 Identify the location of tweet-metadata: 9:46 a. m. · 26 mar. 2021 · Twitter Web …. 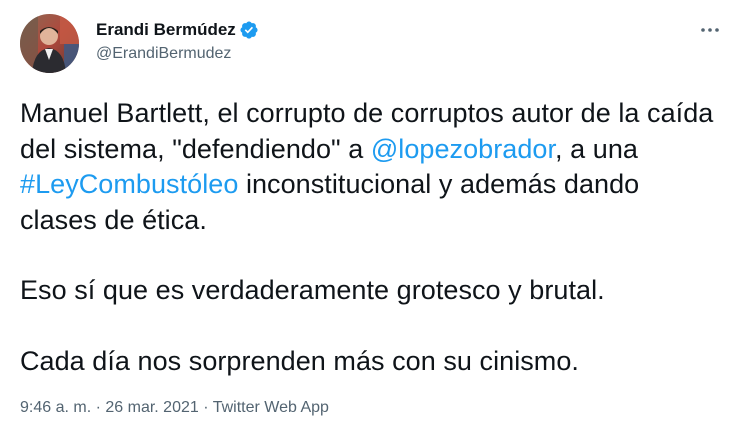
(174, 408).